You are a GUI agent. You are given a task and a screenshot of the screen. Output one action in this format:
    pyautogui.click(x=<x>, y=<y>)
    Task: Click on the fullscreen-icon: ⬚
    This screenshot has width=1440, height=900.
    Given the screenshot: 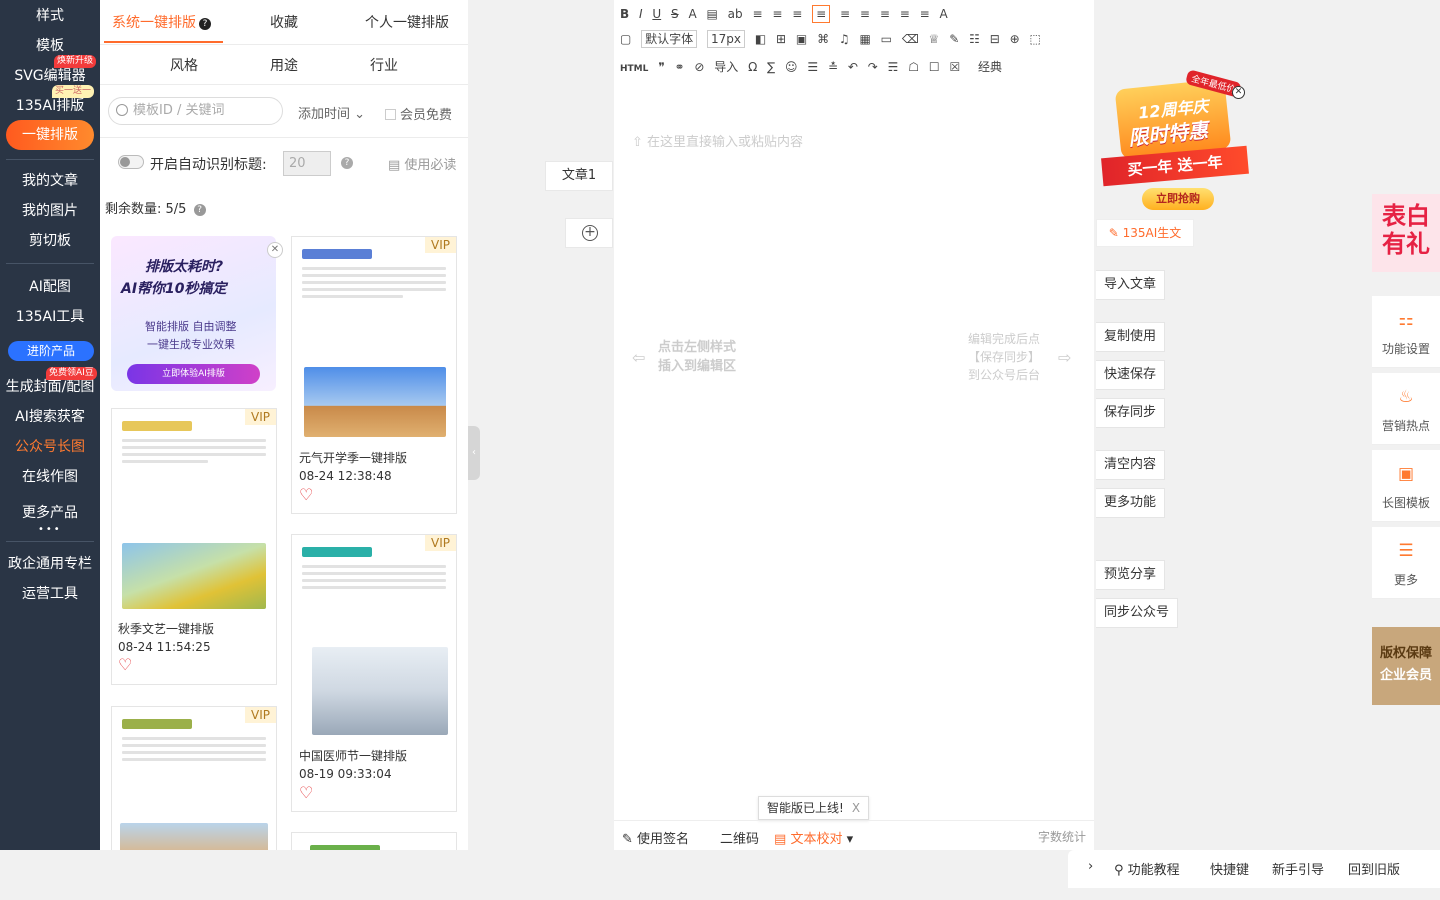 What is the action you would take?
    pyautogui.click(x=1035, y=39)
    